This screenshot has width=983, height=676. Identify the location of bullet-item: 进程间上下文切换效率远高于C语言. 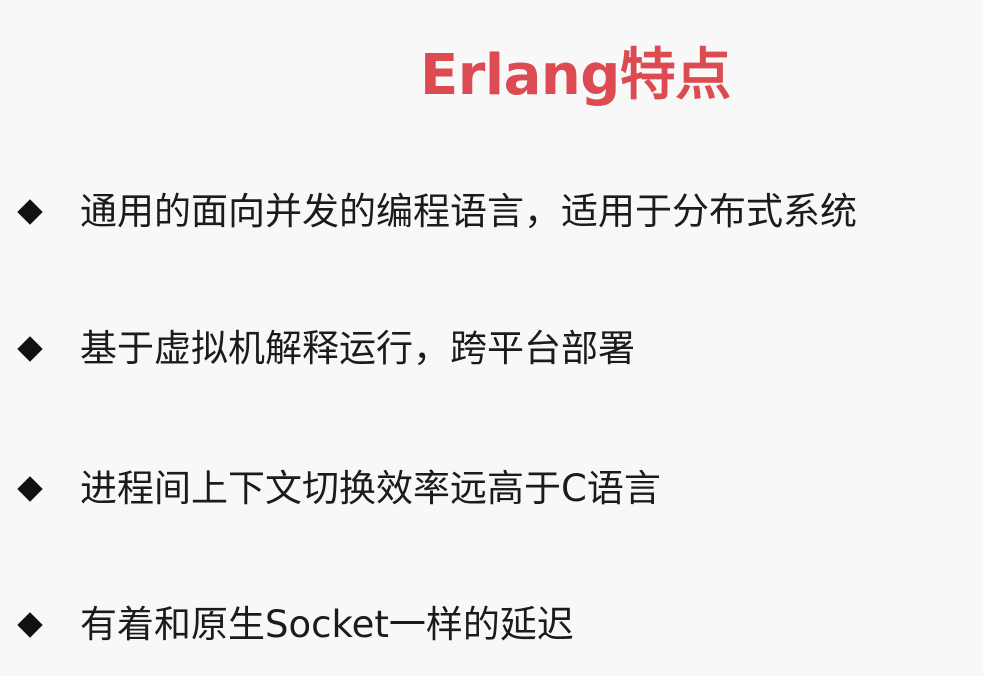
(339, 489).